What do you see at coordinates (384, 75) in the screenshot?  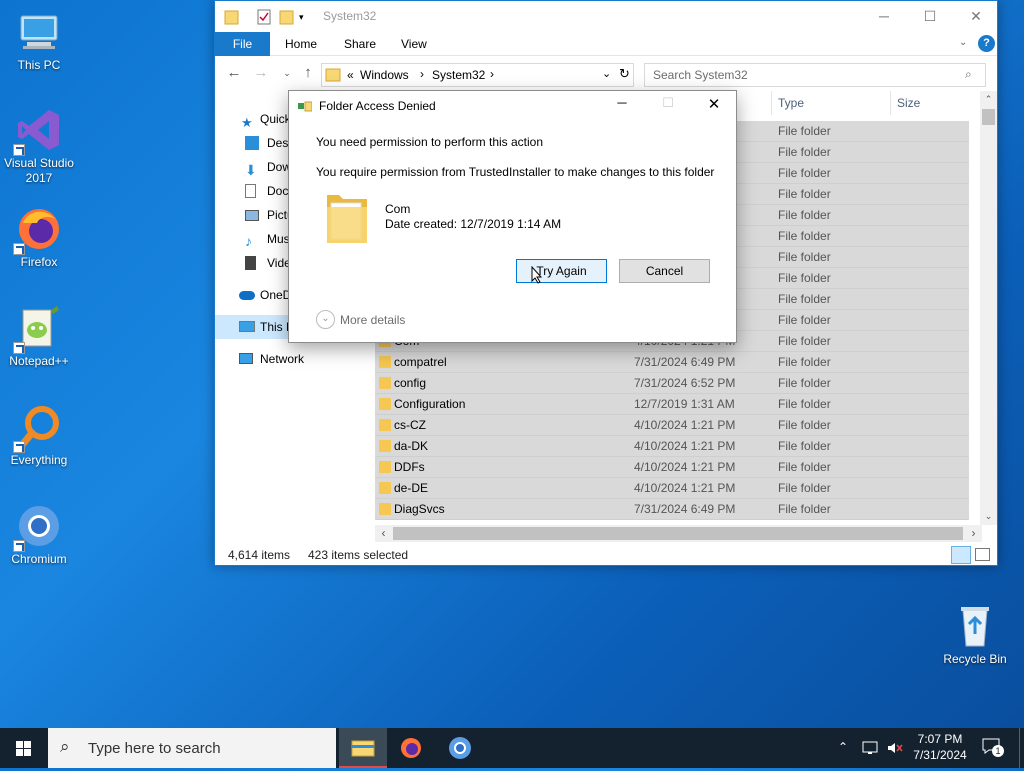 I see `breadcrumb-windows: Windows` at bounding box center [384, 75].